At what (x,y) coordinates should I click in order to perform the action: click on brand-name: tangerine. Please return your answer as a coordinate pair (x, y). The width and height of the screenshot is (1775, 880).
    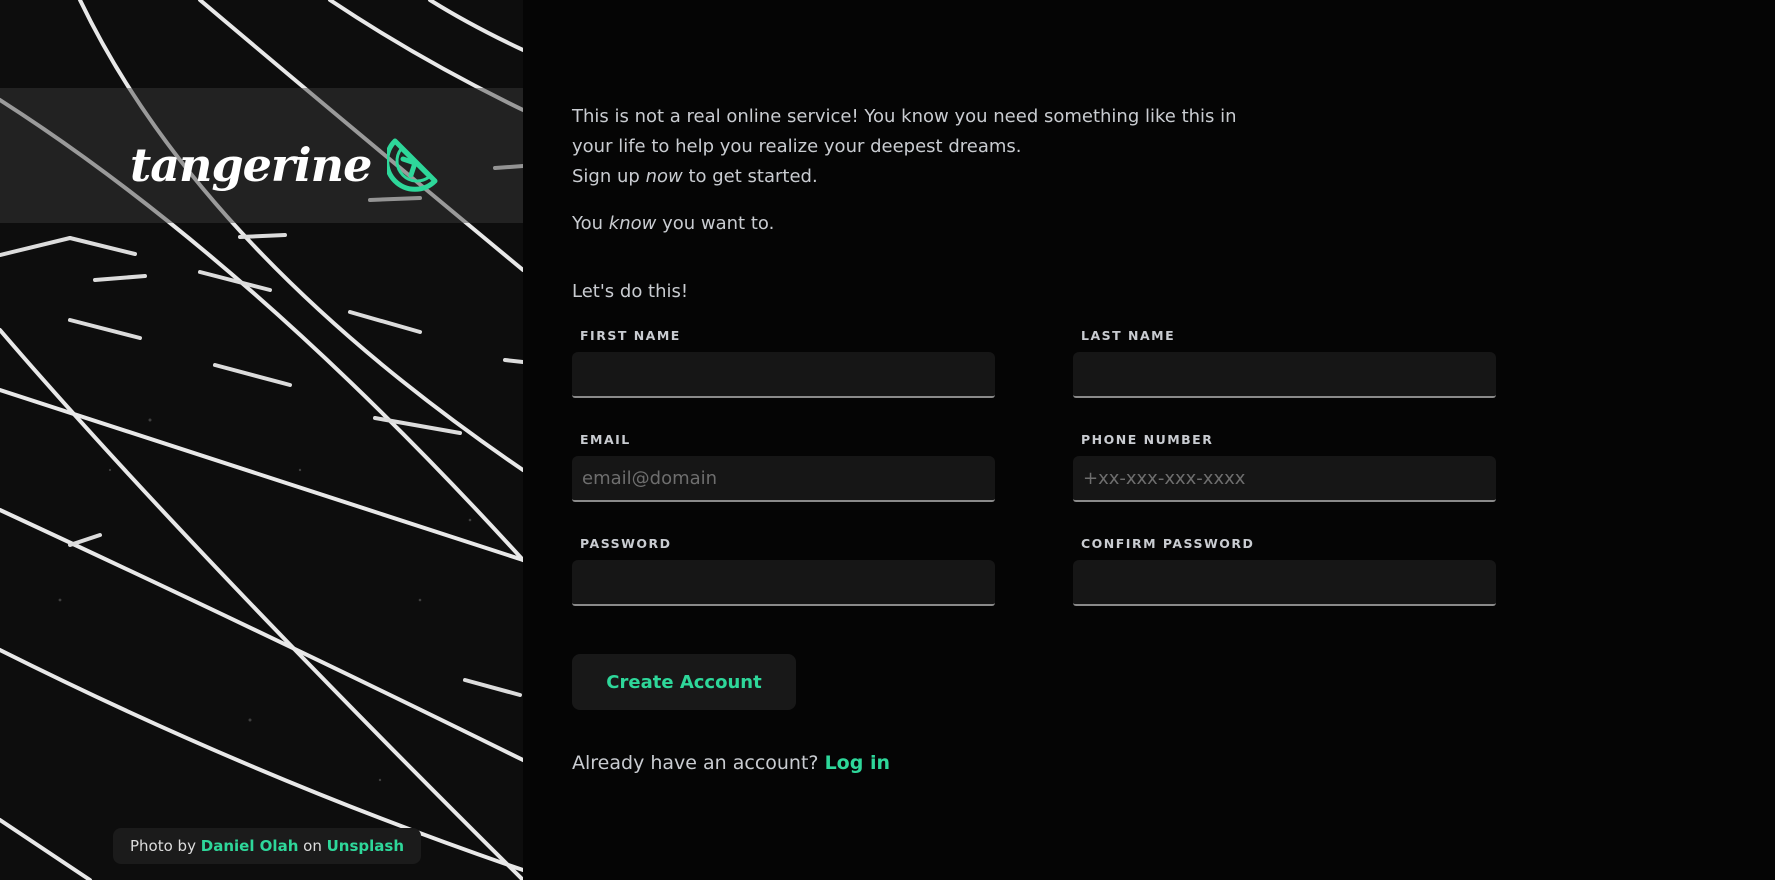
    Looking at the image, I should click on (251, 165).